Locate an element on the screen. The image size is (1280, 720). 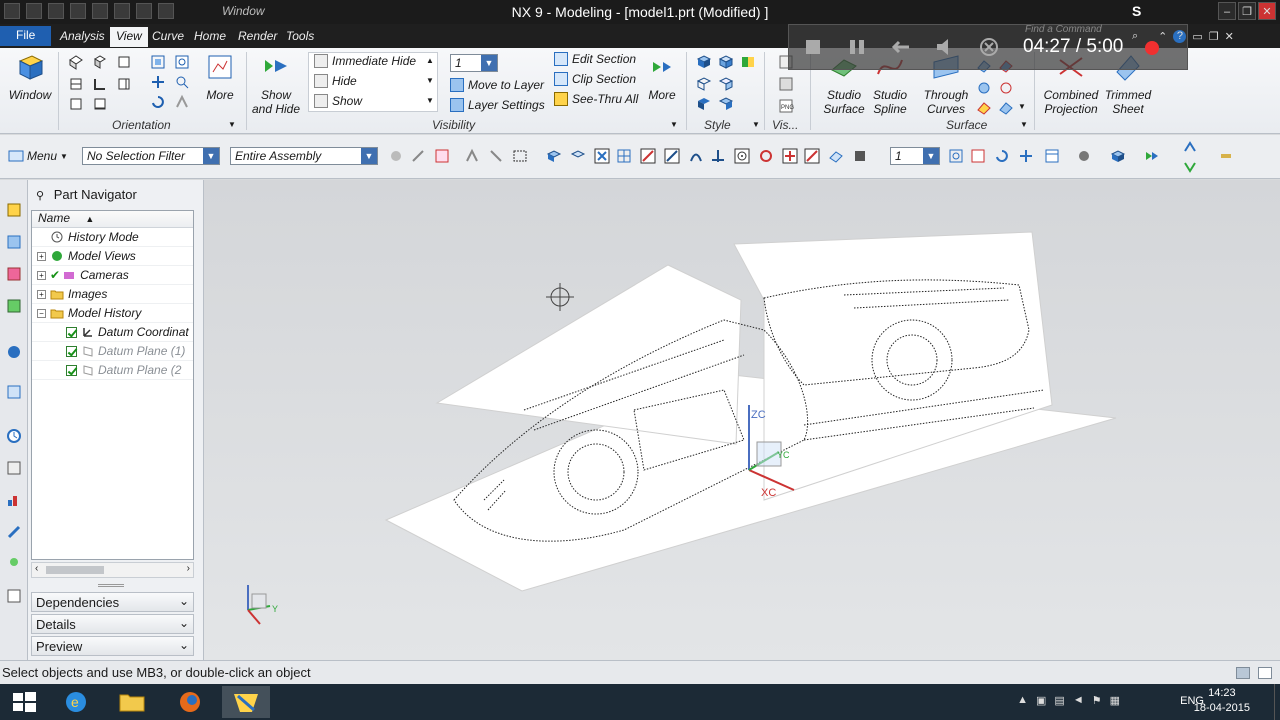
selection-scope-select: Entire Assembly ▼ is located at coordinates (304, 156).